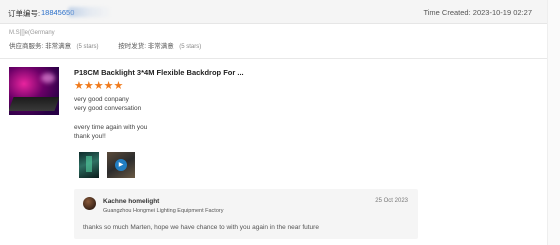  Describe the element at coordinates (391, 201) in the screenshot. I see `reply-date: 25 Oct 2023` at that location.